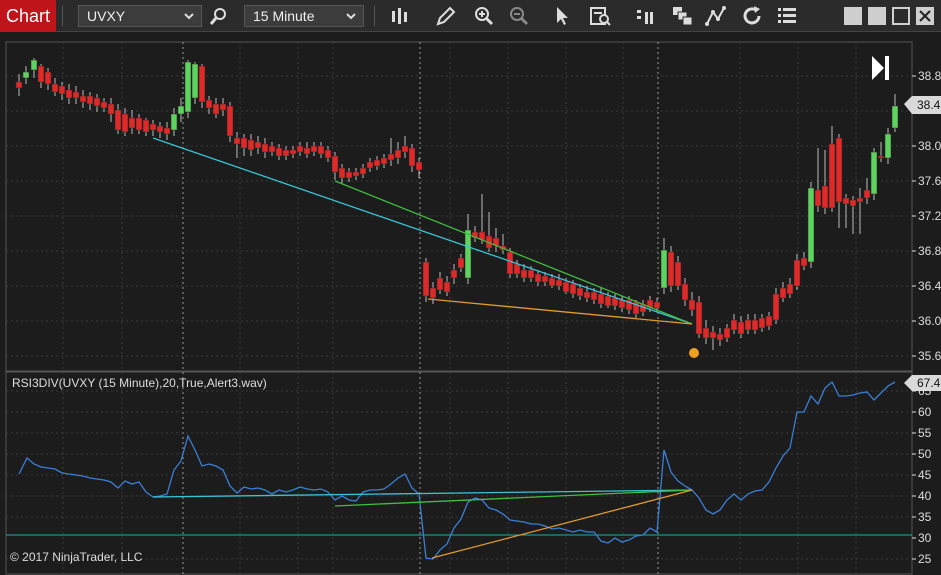 This screenshot has width=941, height=575. Describe the element at coordinates (562, 16) in the screenshot. I see `pointer-icon` at that location.